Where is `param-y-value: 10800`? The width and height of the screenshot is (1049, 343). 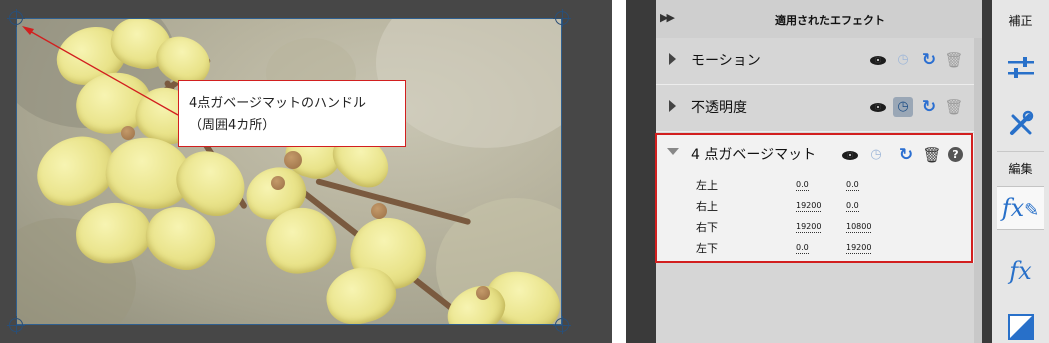
param-y-value: 10800 is located at coordinates (859, 227).